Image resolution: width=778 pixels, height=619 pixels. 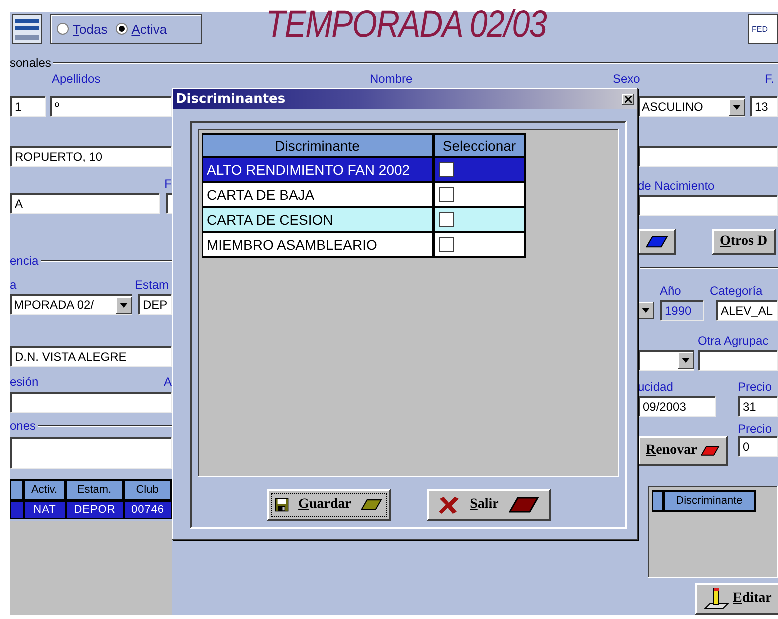 I want to click on field-label: de Nacimiento, so click(x=676, y=186).